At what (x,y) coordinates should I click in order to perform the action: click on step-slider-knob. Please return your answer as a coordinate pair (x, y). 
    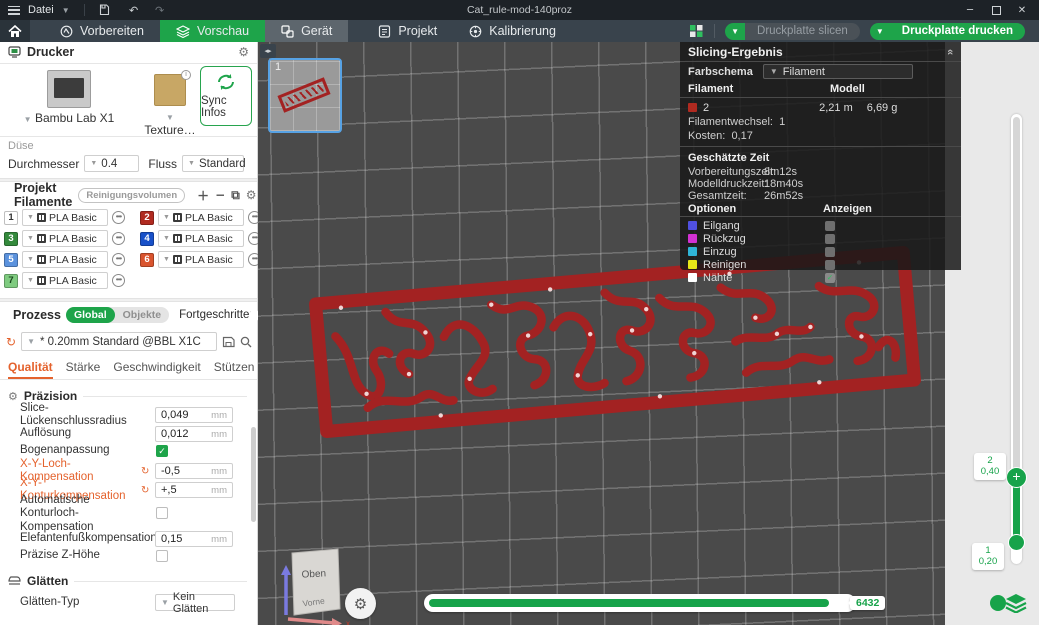
    Looking at the image, I should click on (998, 603).